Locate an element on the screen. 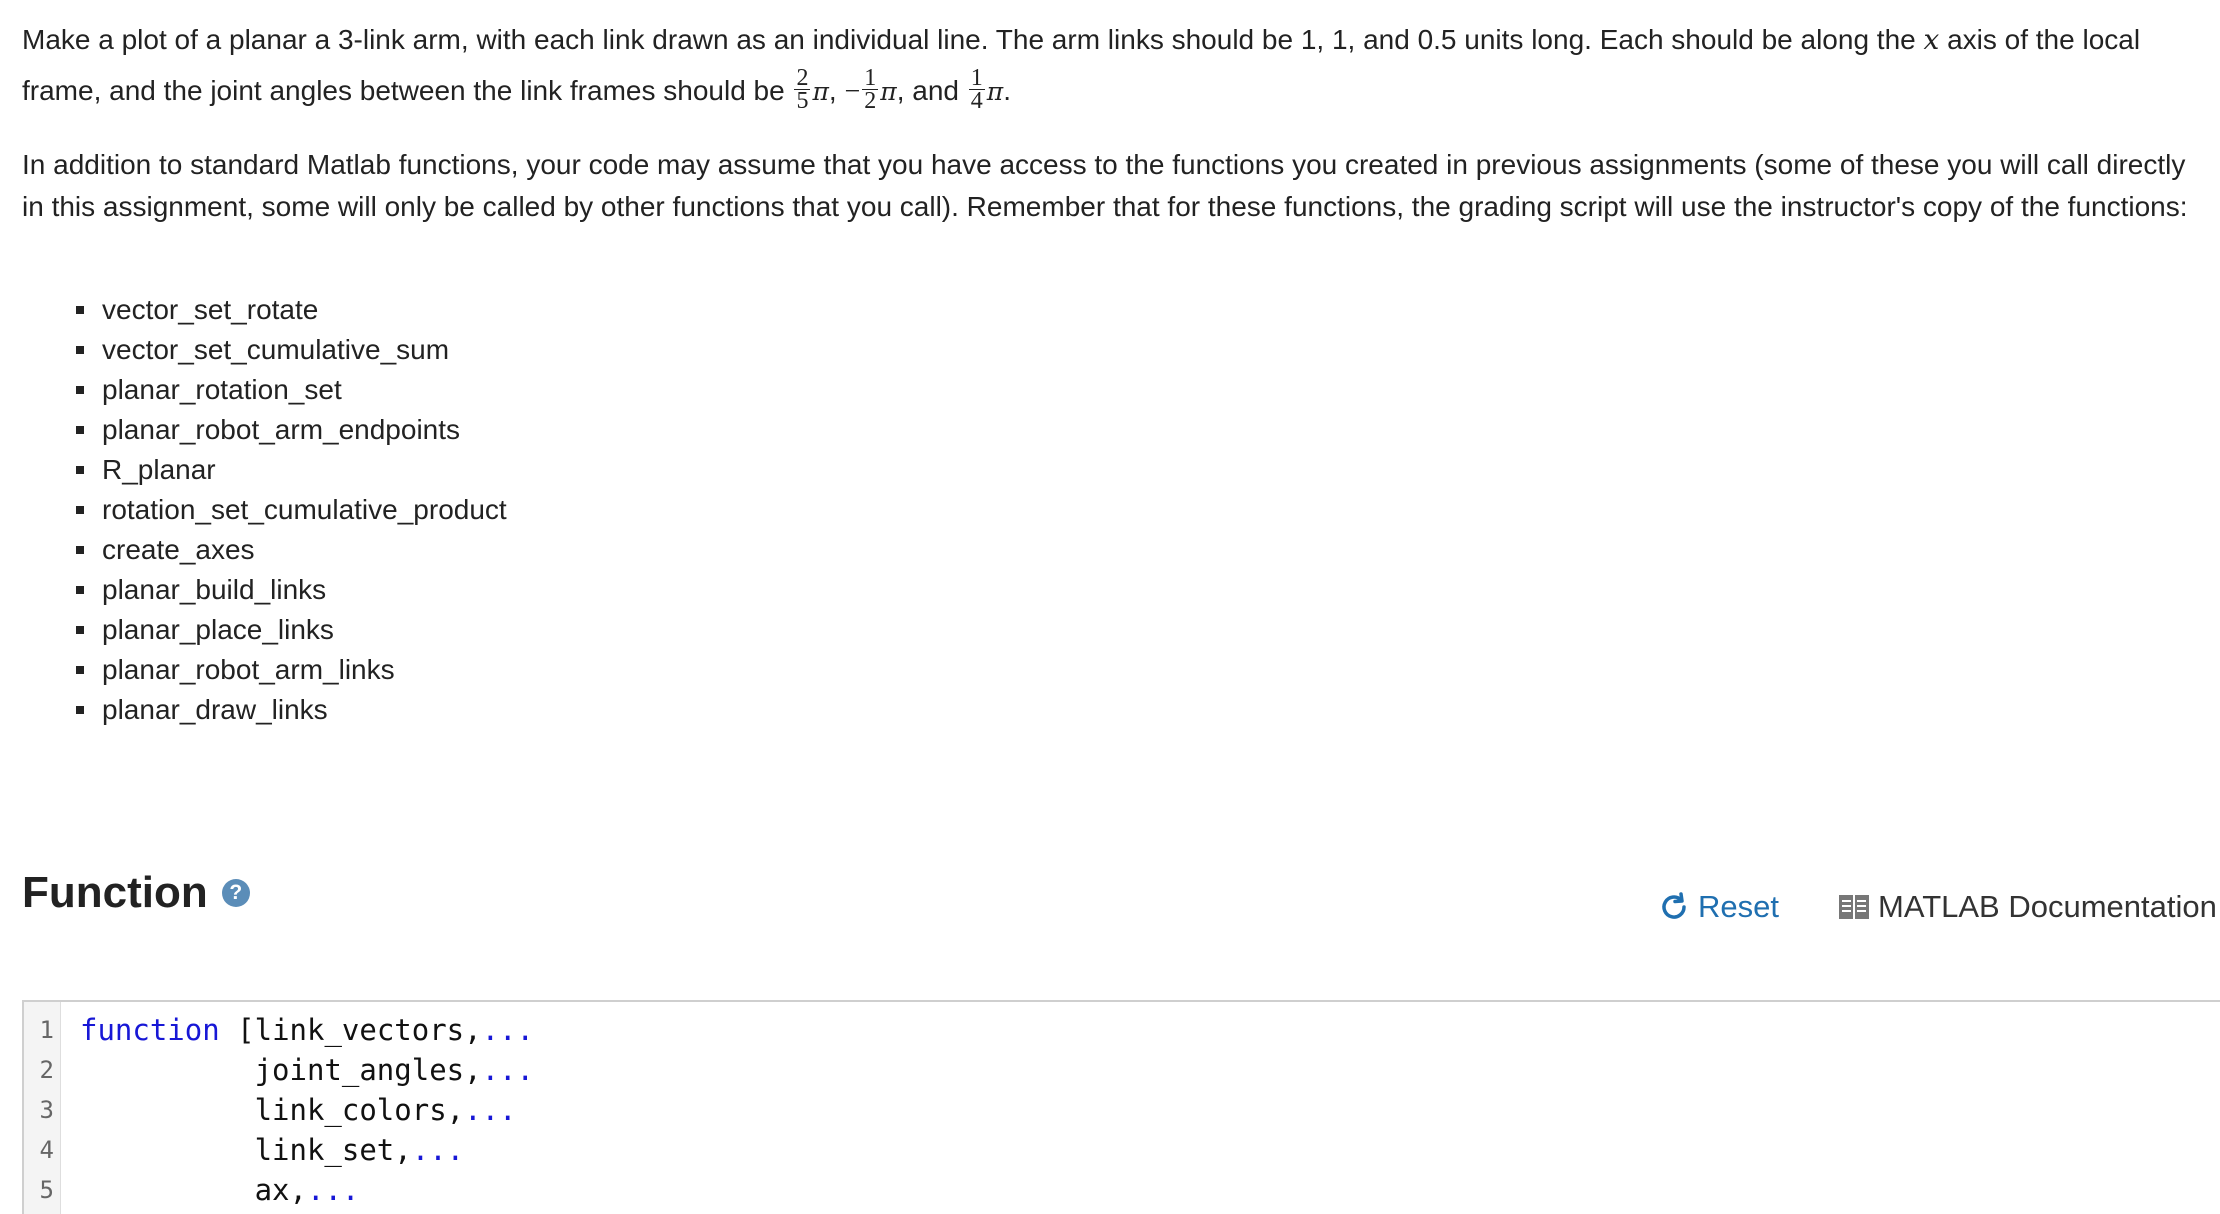  question-icon: ? is located at coordinates (235, 893).